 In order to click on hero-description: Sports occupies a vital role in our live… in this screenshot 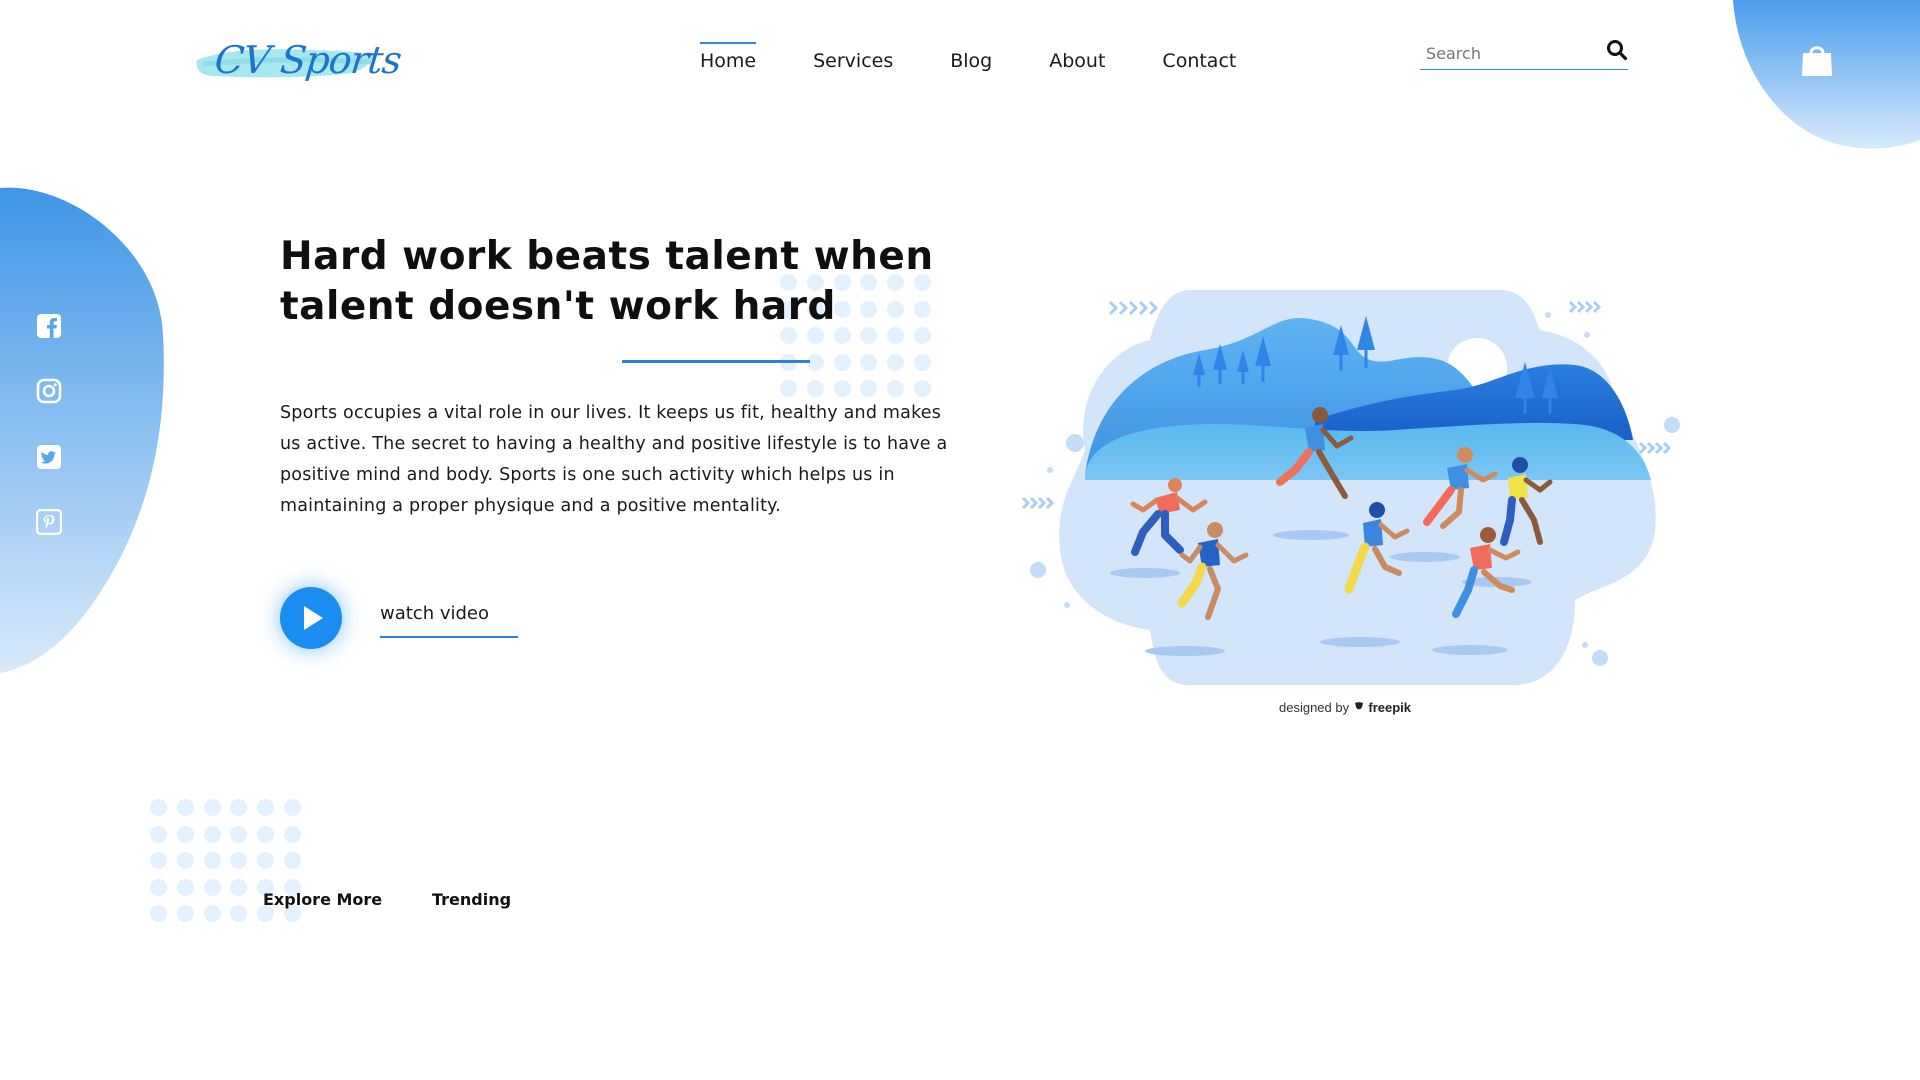, I will do `click(614, 459)`.